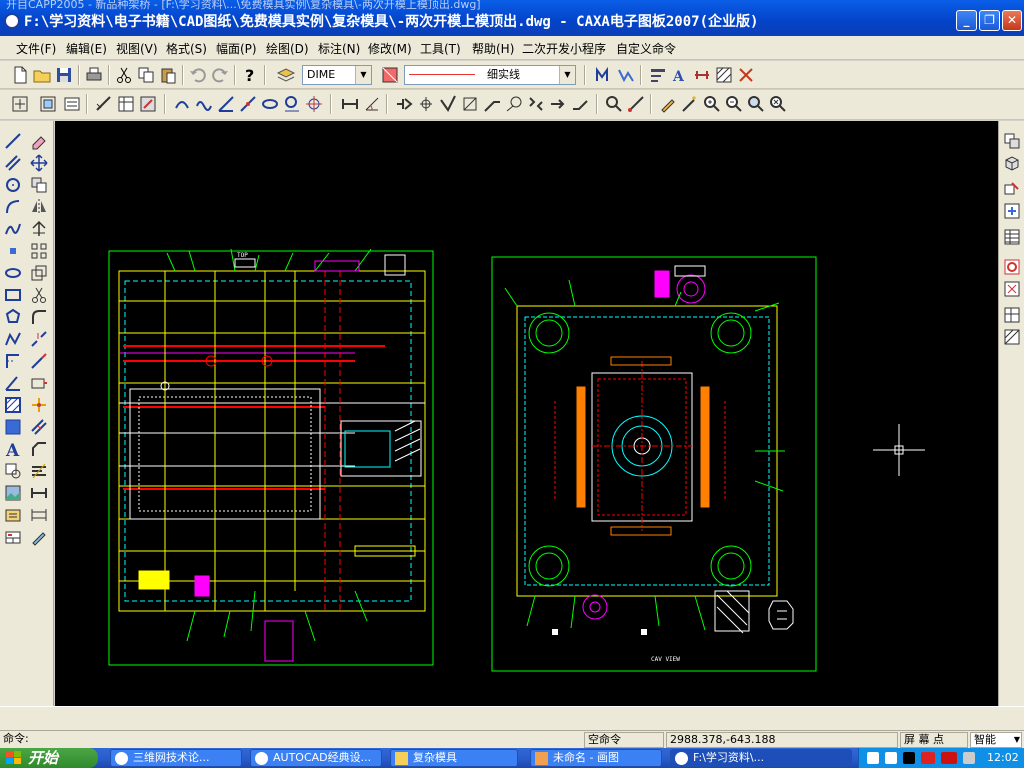  I want to click on zoom-in-icon, so click(712, 104).